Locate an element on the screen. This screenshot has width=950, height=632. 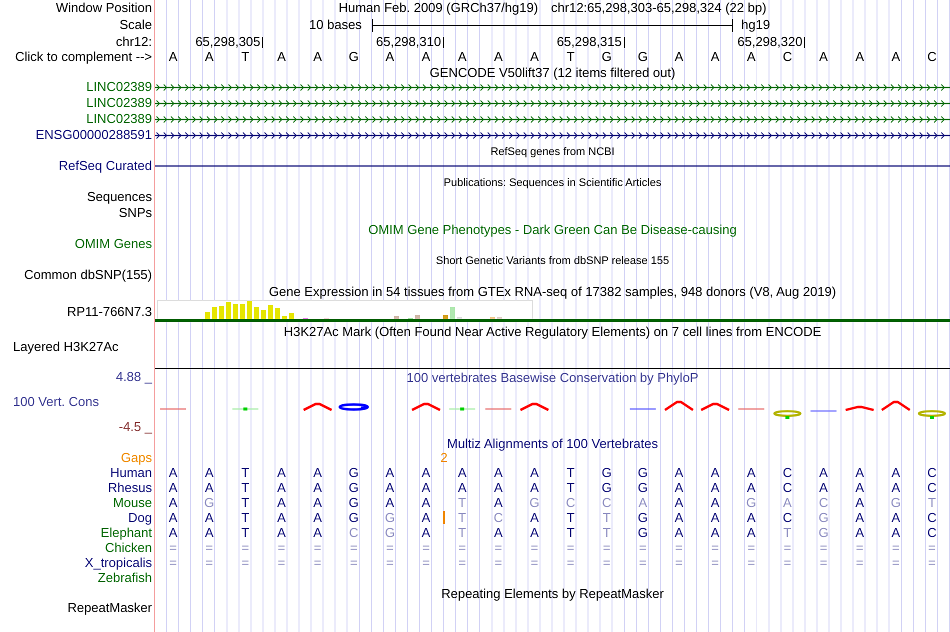
track-label: Sequences is located at coordinates (119, 197).